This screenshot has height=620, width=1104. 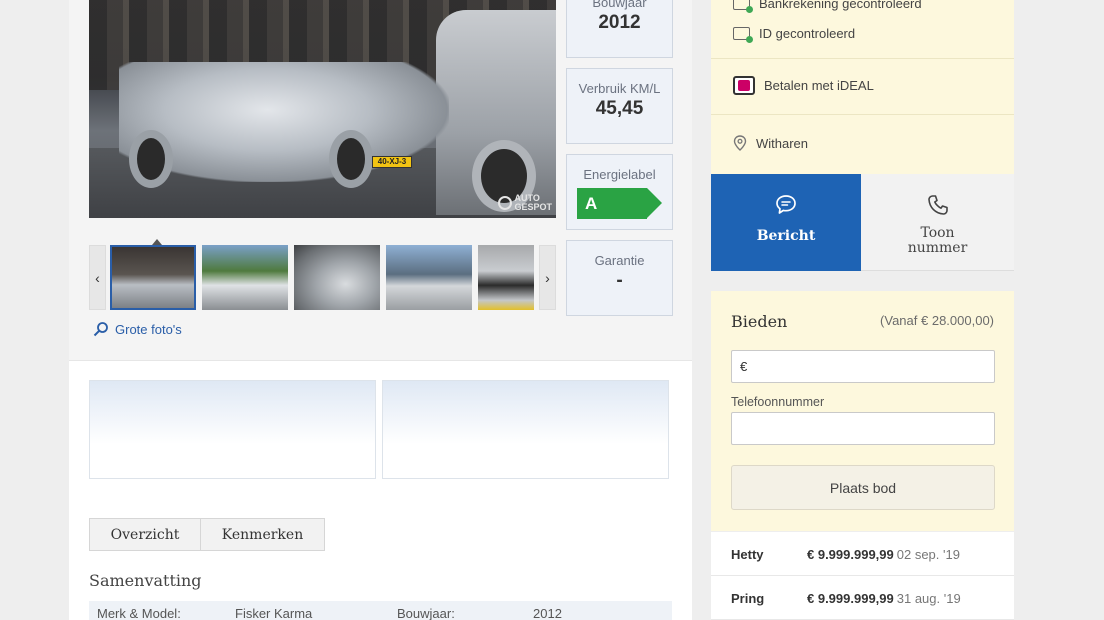 I want to click on spec-energielabel-label: Energielabel, so click(x=619, y=174).